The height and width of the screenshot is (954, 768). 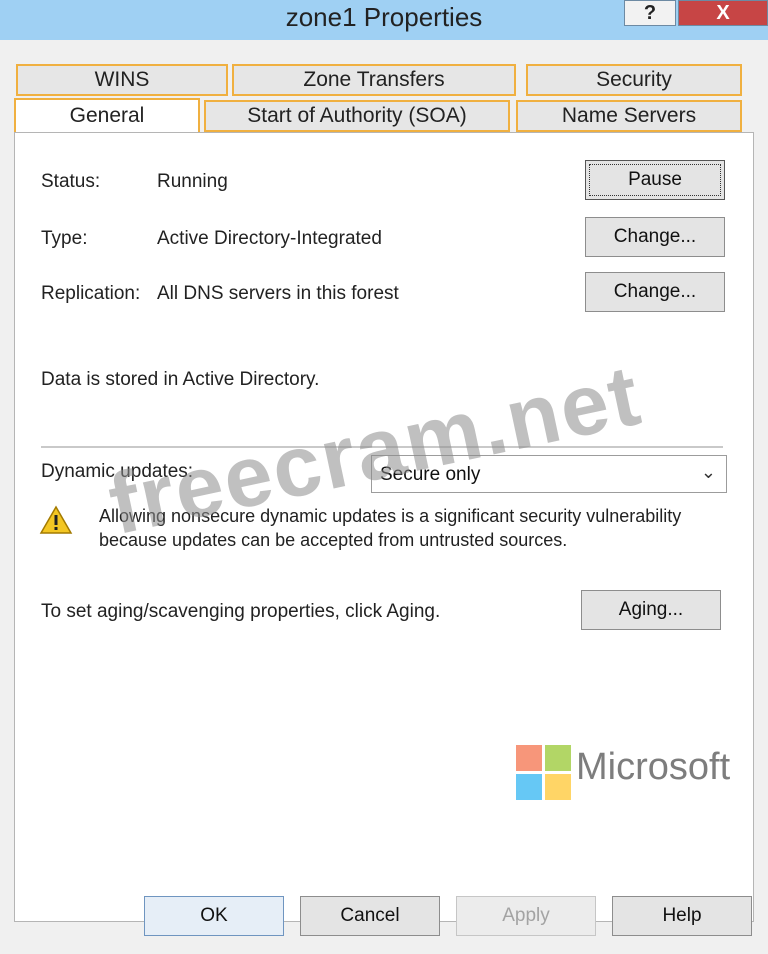 I want to click on close-icon: X, so click(x=723, y=13).